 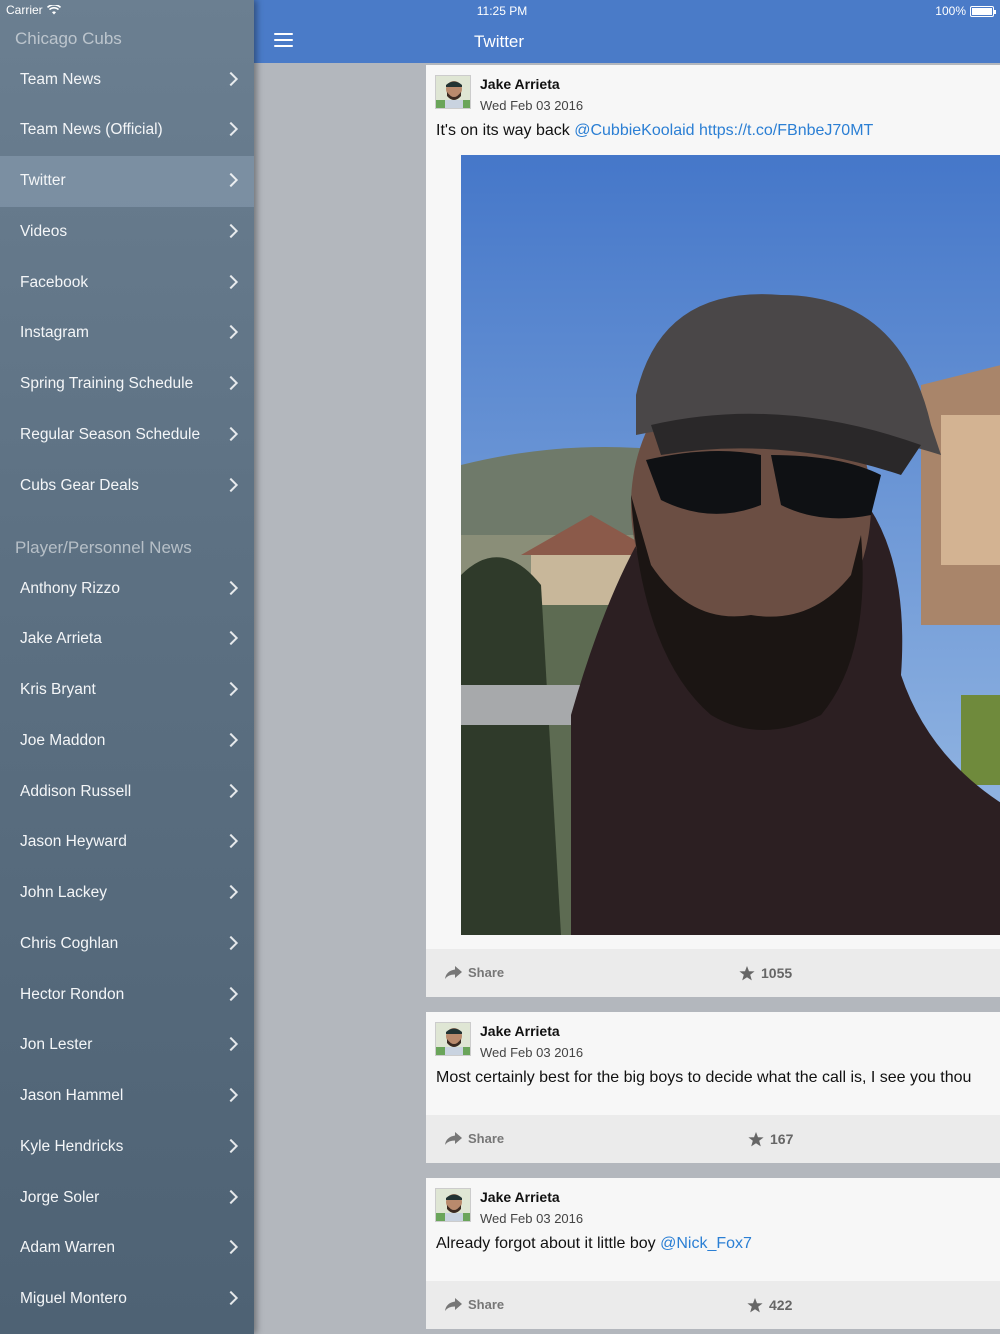 What do you see at coordinates (24, 10) in the screenshot?
I see `carrier-label: Carrier` at bounding box center [24, 10].